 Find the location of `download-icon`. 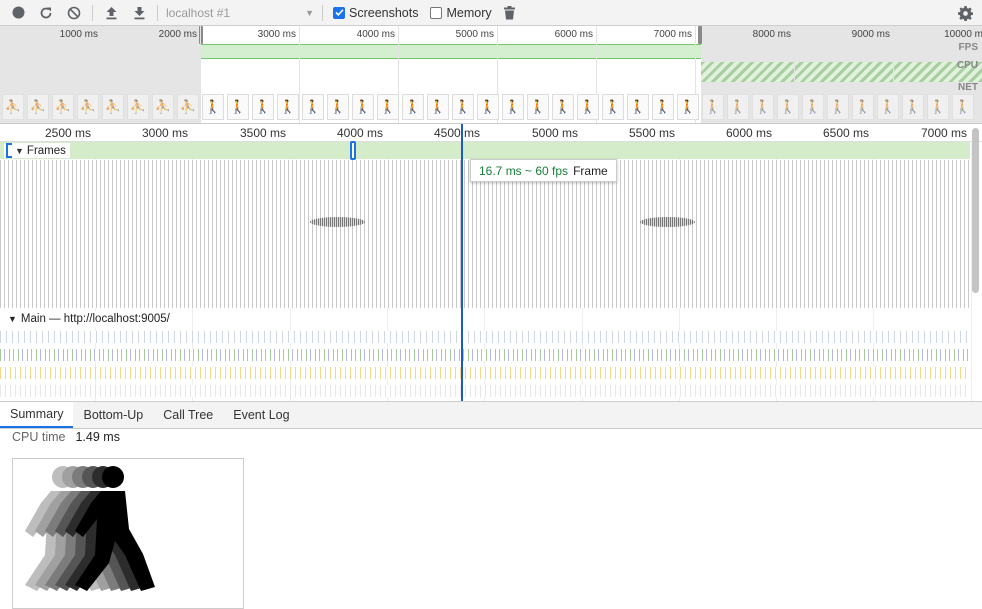

download-icon is located at coordinates (139, 12).